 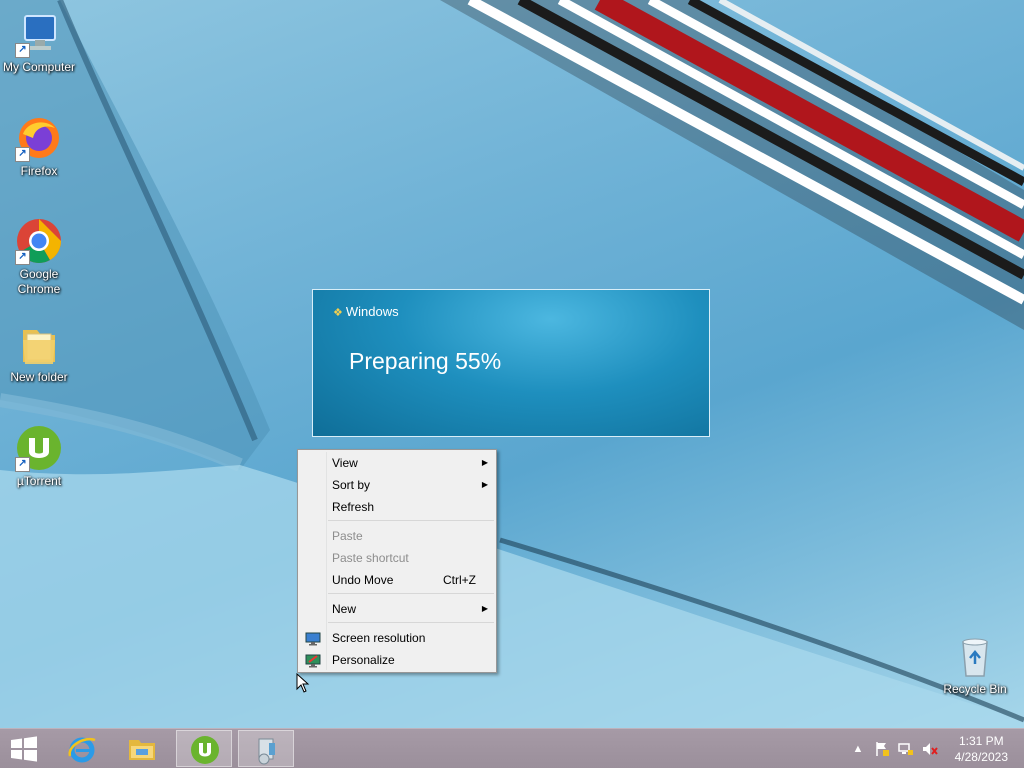 I want to click on mouse-cursor-icon, so click(x=303, y=683).